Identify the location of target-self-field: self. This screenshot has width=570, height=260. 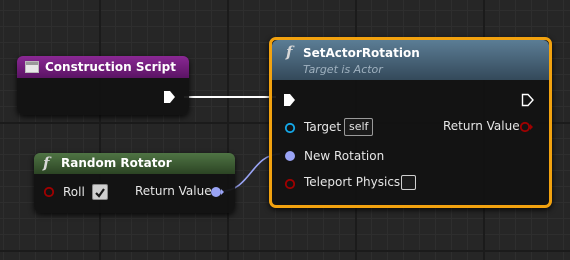
(359, 127).